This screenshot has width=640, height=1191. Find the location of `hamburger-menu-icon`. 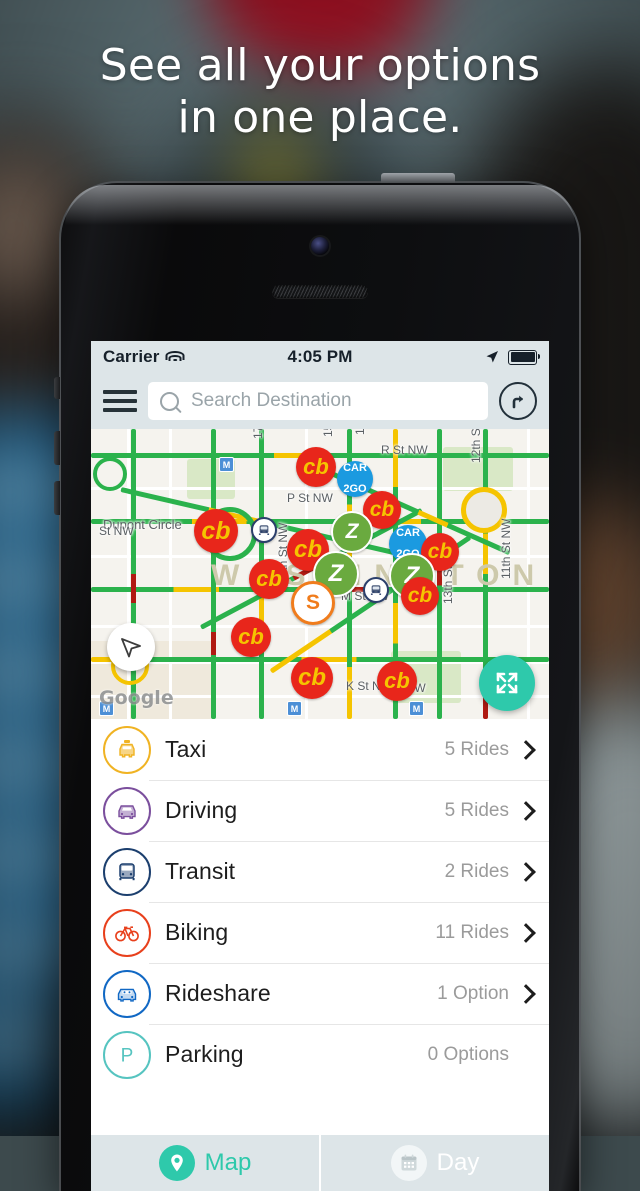

hamburger-menu-icon is located at coordinates (120, 401).